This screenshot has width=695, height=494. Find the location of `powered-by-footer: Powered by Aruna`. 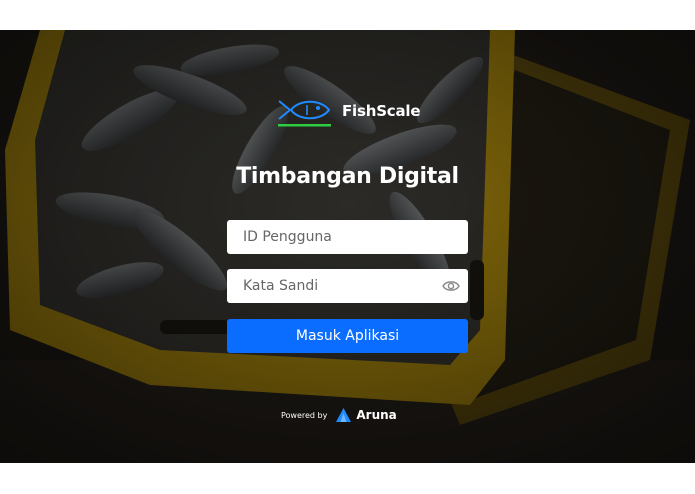

powered-by-footer: Powered by Aruna is located at coordinates (339, 415).